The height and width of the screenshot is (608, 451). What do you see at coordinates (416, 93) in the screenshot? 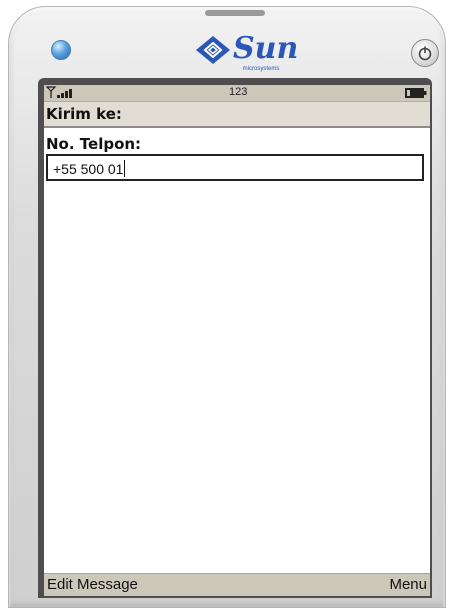
I see `battery-icon` at bounding box center [416, 93].